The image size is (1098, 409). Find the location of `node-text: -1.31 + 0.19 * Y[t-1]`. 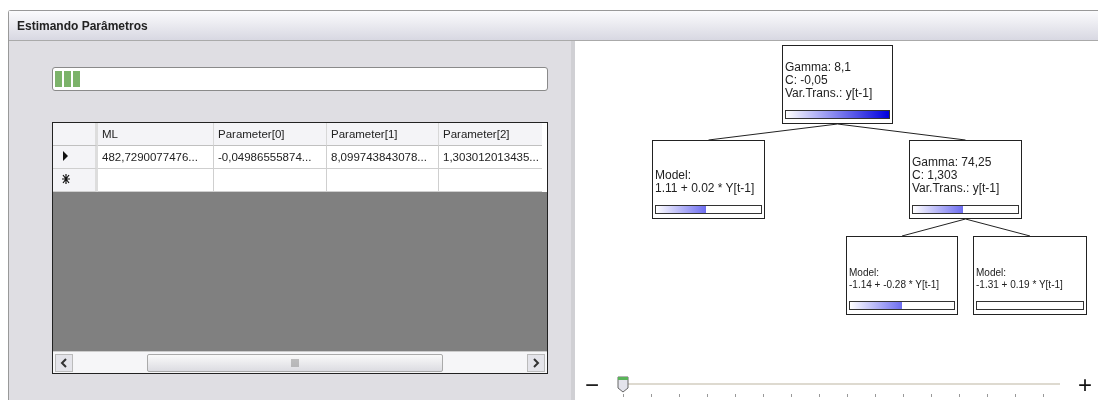

node-text: -1.31 + 0.19 * Y[t-1] is located at coordinates (1020, 285).